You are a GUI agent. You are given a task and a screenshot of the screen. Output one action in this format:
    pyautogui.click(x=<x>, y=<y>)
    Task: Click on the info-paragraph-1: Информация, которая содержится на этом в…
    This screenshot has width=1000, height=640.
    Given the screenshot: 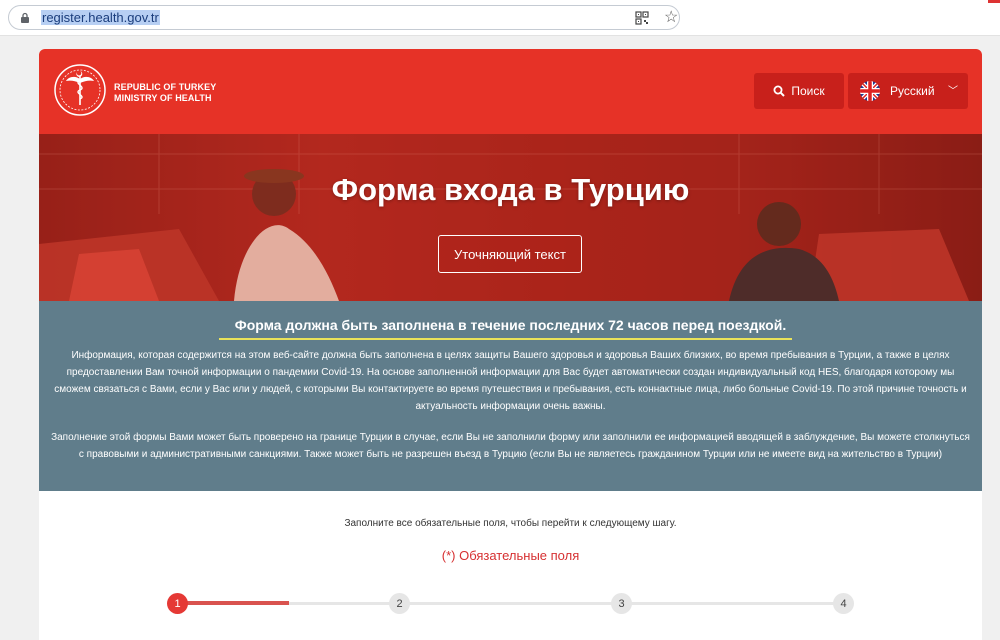 What is the action you would take?
    pyautogui.click(x=510, y=381)
    